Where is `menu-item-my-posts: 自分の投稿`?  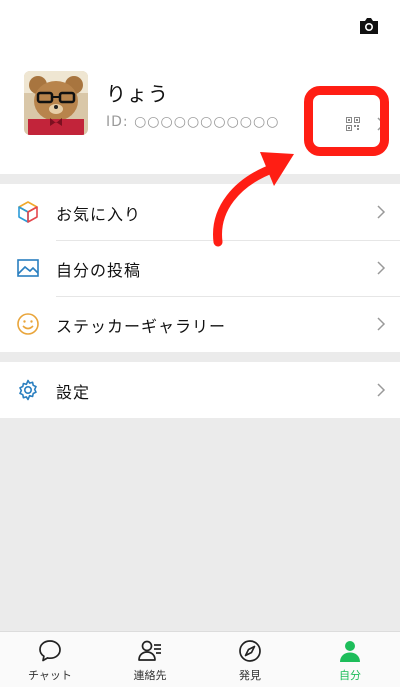 menu-item-my-posts: 自分の投稿 is located at coordinates (200, 268).